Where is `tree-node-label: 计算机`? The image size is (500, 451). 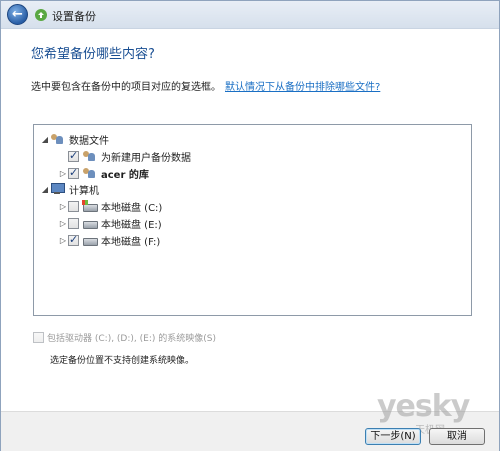 tree-node-label: 计算机 is located at coordinates (84, 191).